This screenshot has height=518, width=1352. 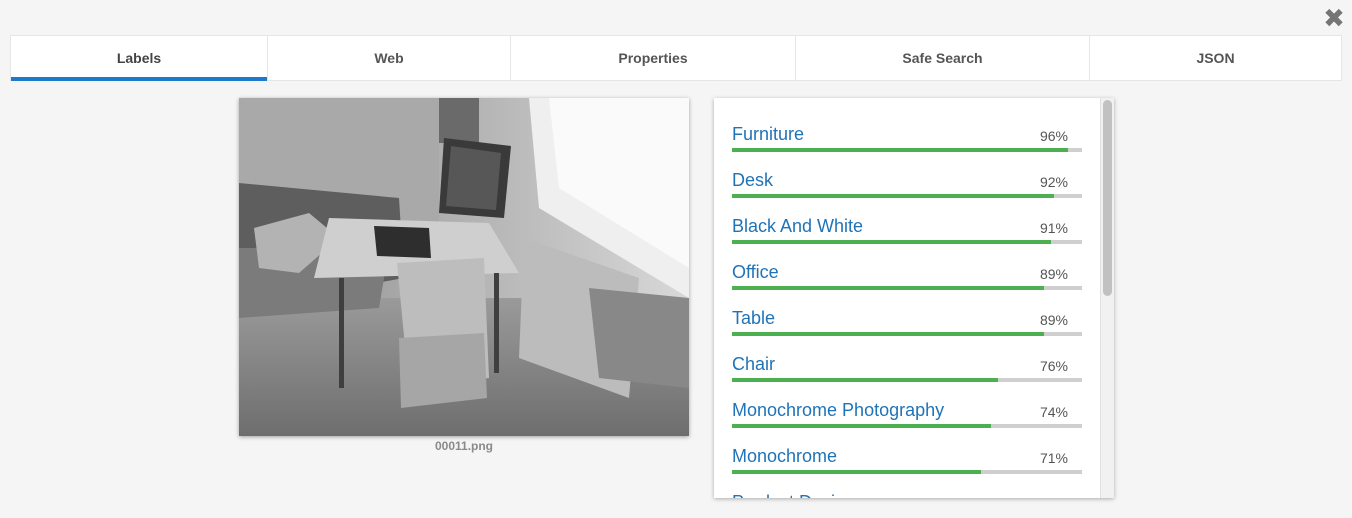 What do you see at coordinates (1053, 366) in the screenshot?
I see `label-score: 76%` at bounding box center [1053, 366].